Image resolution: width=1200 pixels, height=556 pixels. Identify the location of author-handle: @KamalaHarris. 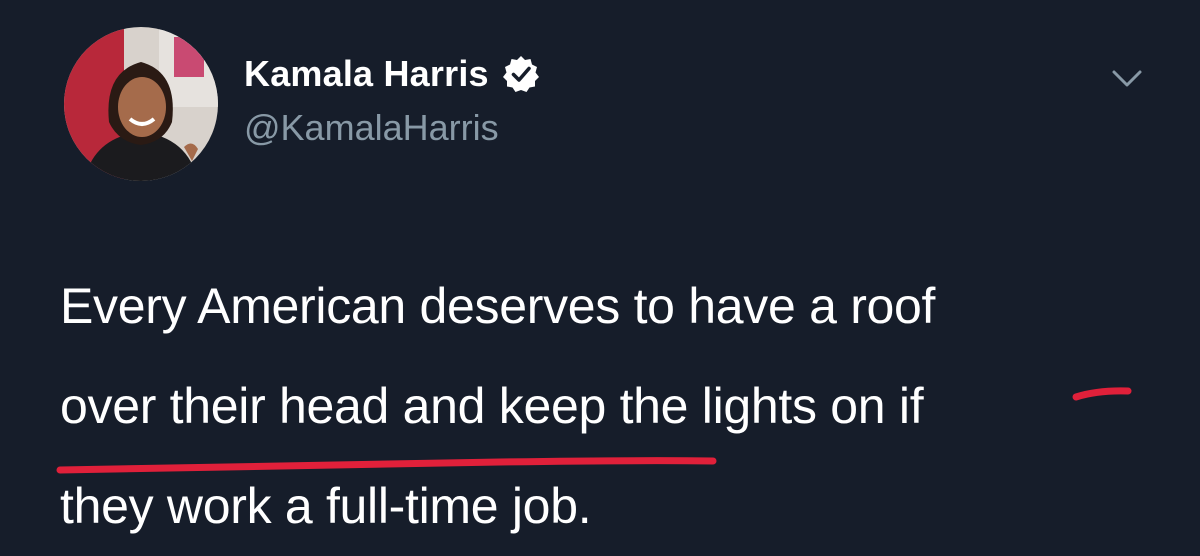
(392, 128).